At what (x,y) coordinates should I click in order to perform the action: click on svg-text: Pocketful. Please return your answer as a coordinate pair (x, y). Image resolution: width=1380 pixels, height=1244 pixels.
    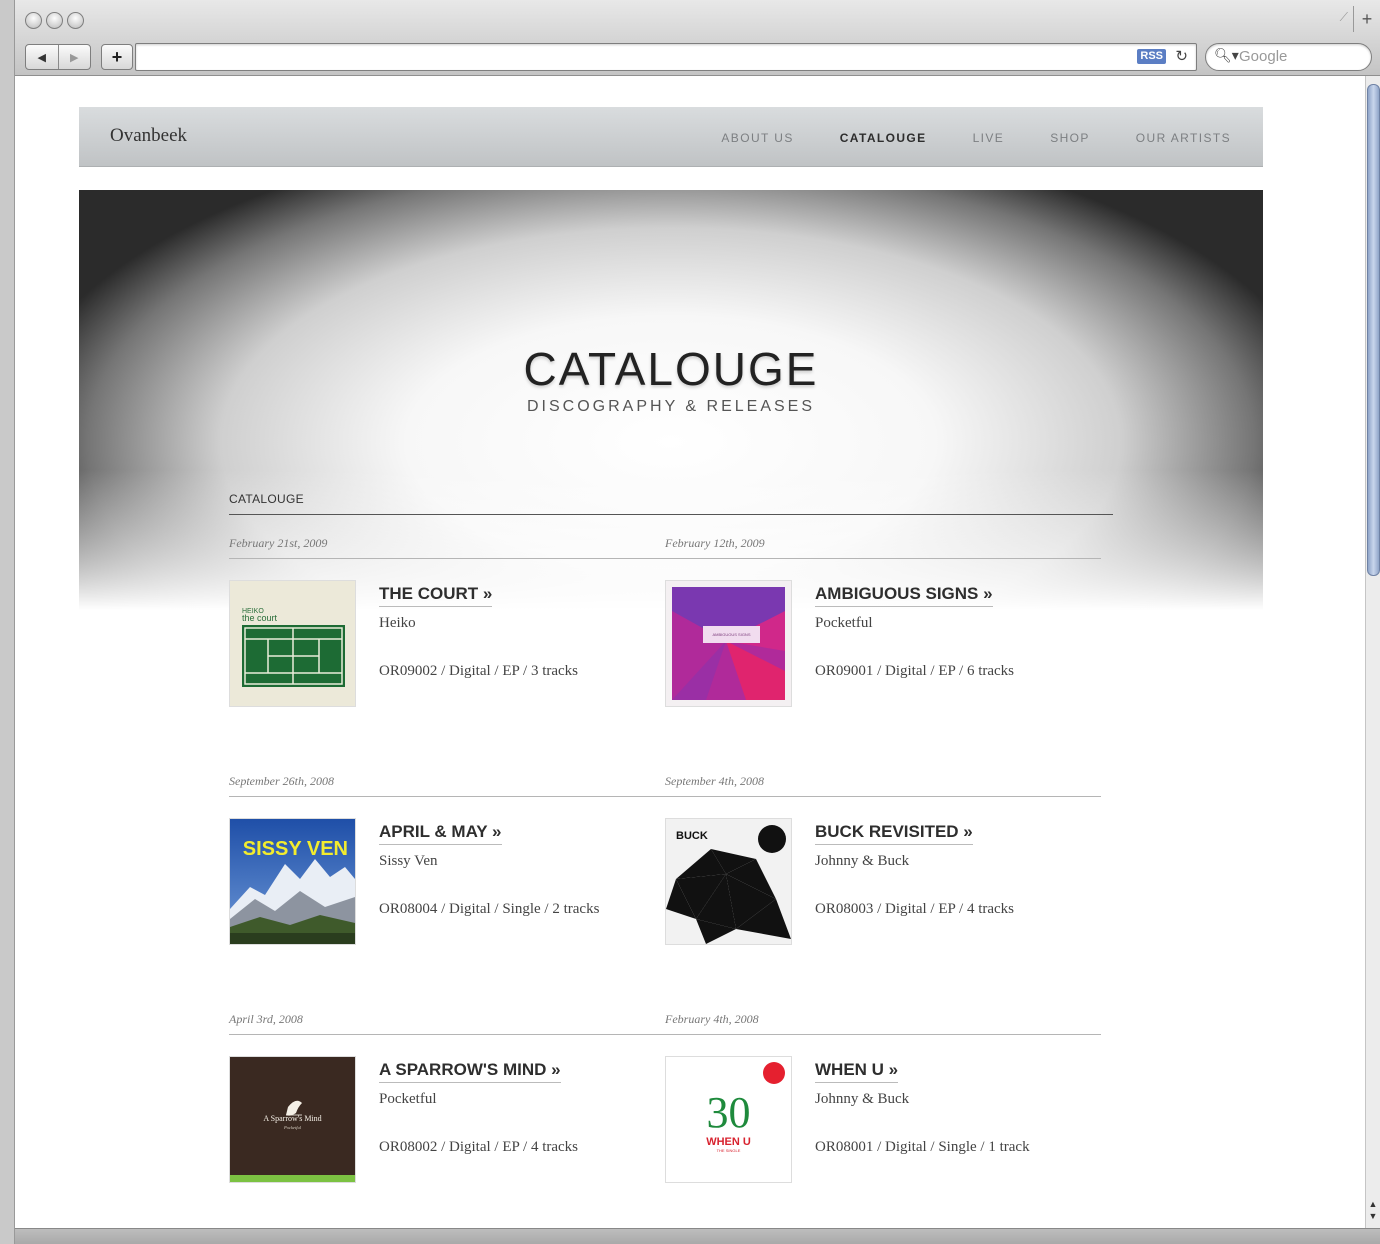
    Looking at the image, I should click on (292, 1127).